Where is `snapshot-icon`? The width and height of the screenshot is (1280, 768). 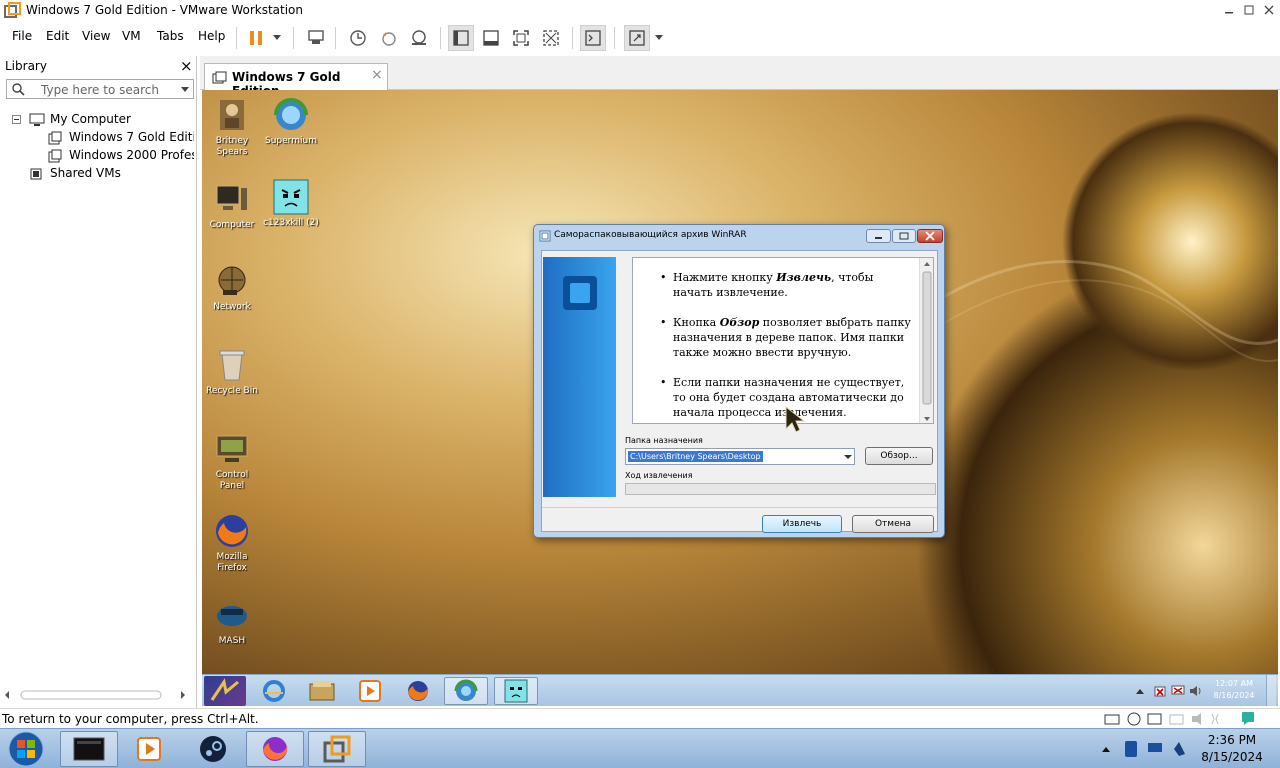
snapshot-icon is located at coordinates (358, 38).